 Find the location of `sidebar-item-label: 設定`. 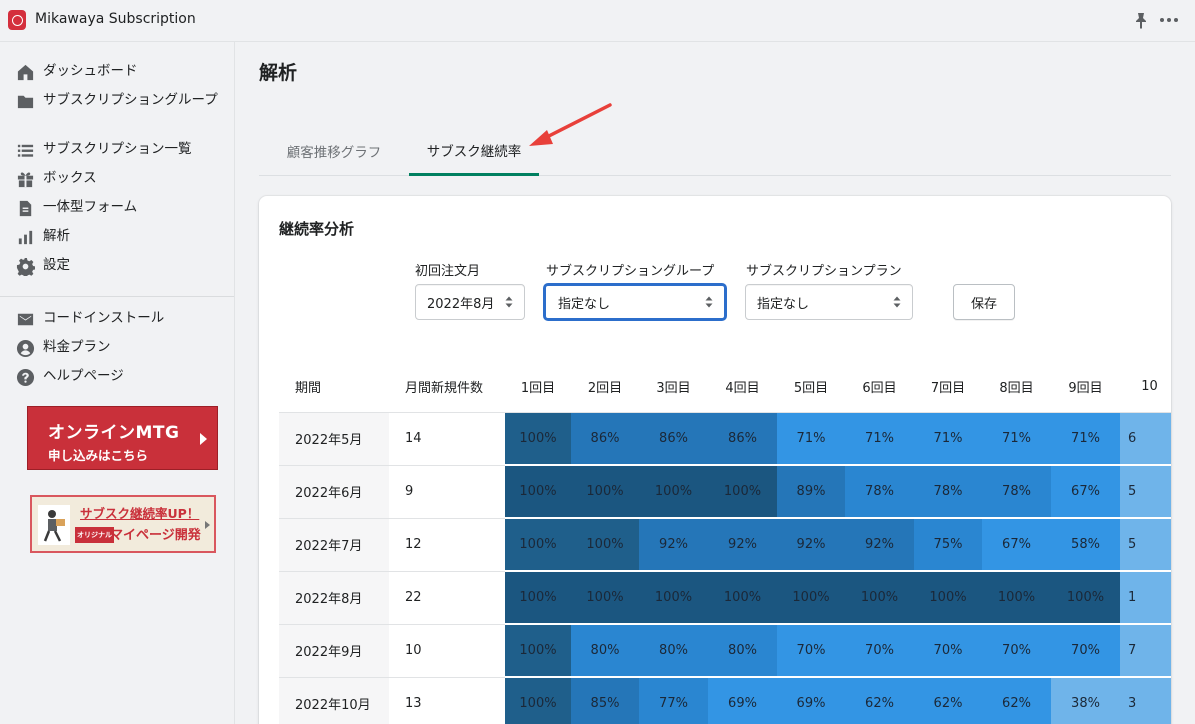

sidebar-item-label: 設定 is located at coordinates (56, 265).